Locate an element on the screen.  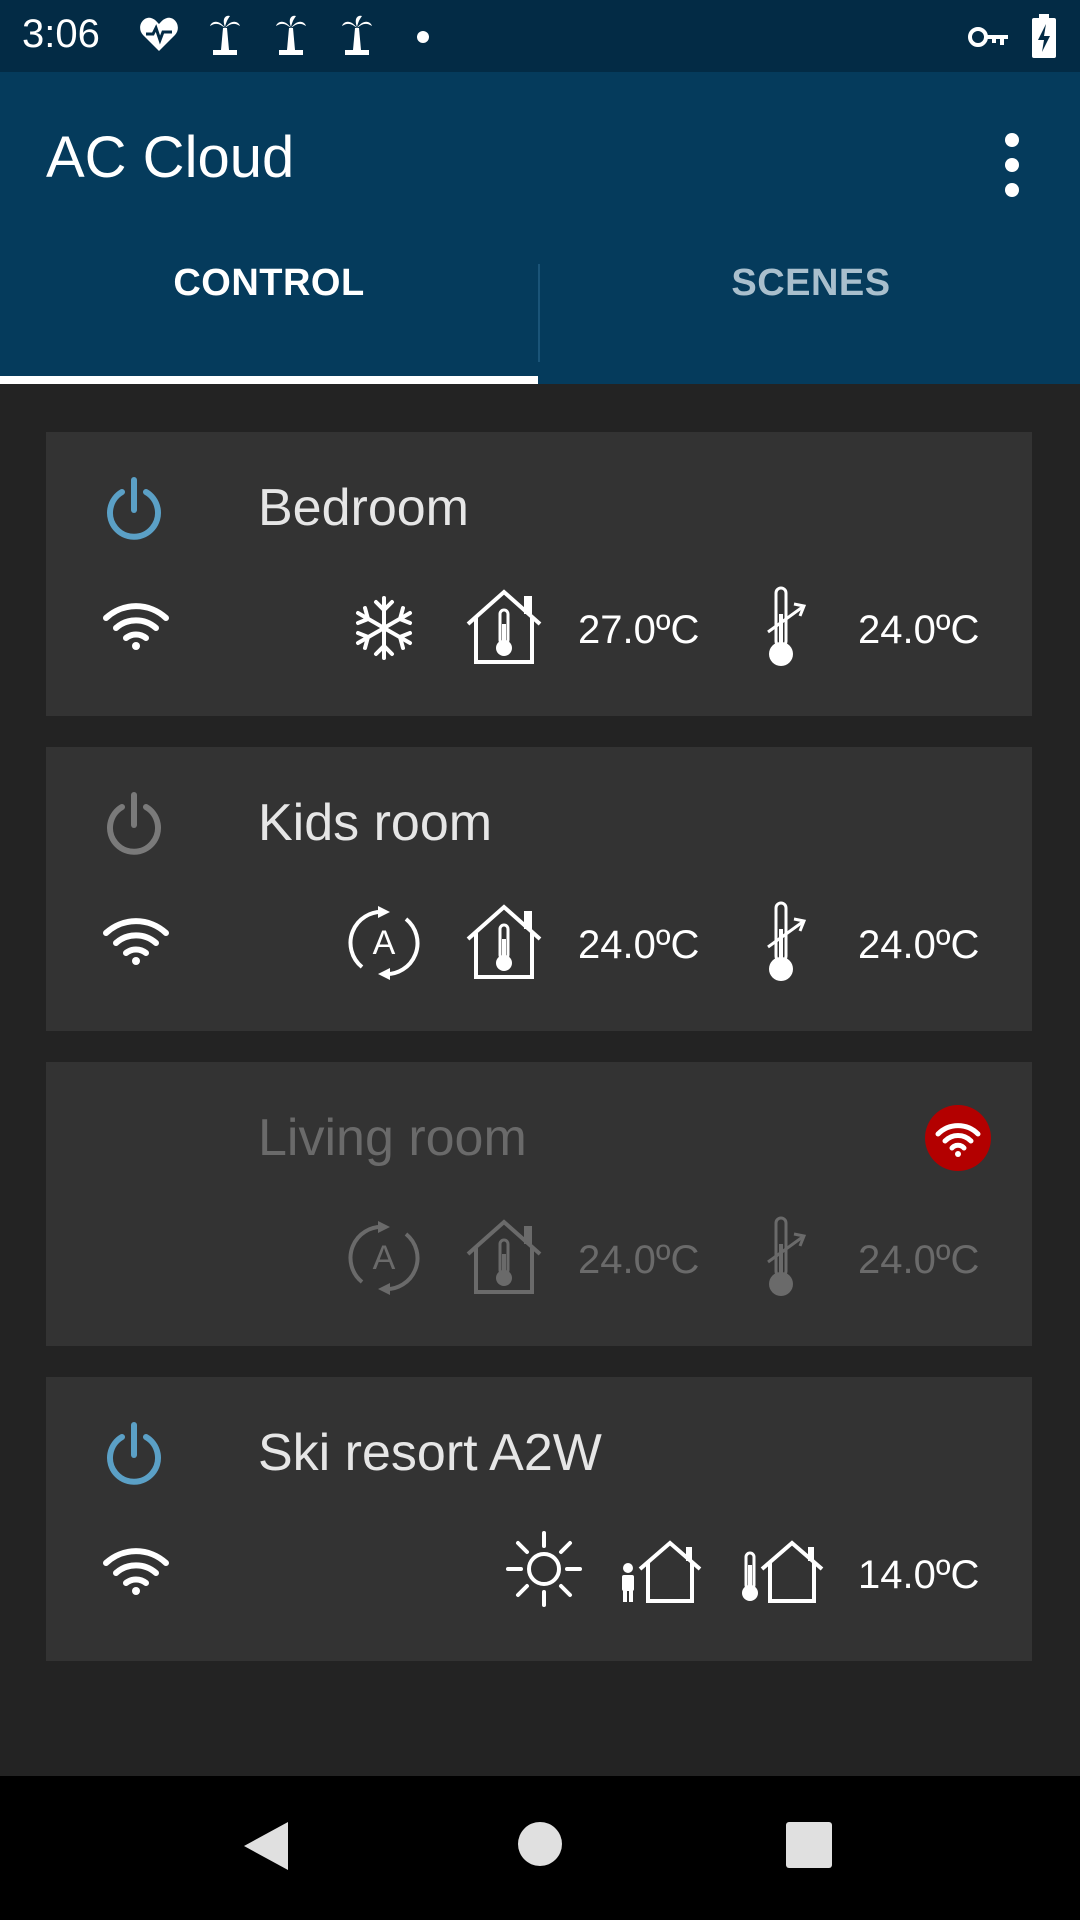
thermometer-home-icon is located at coordinates (783, 1571).